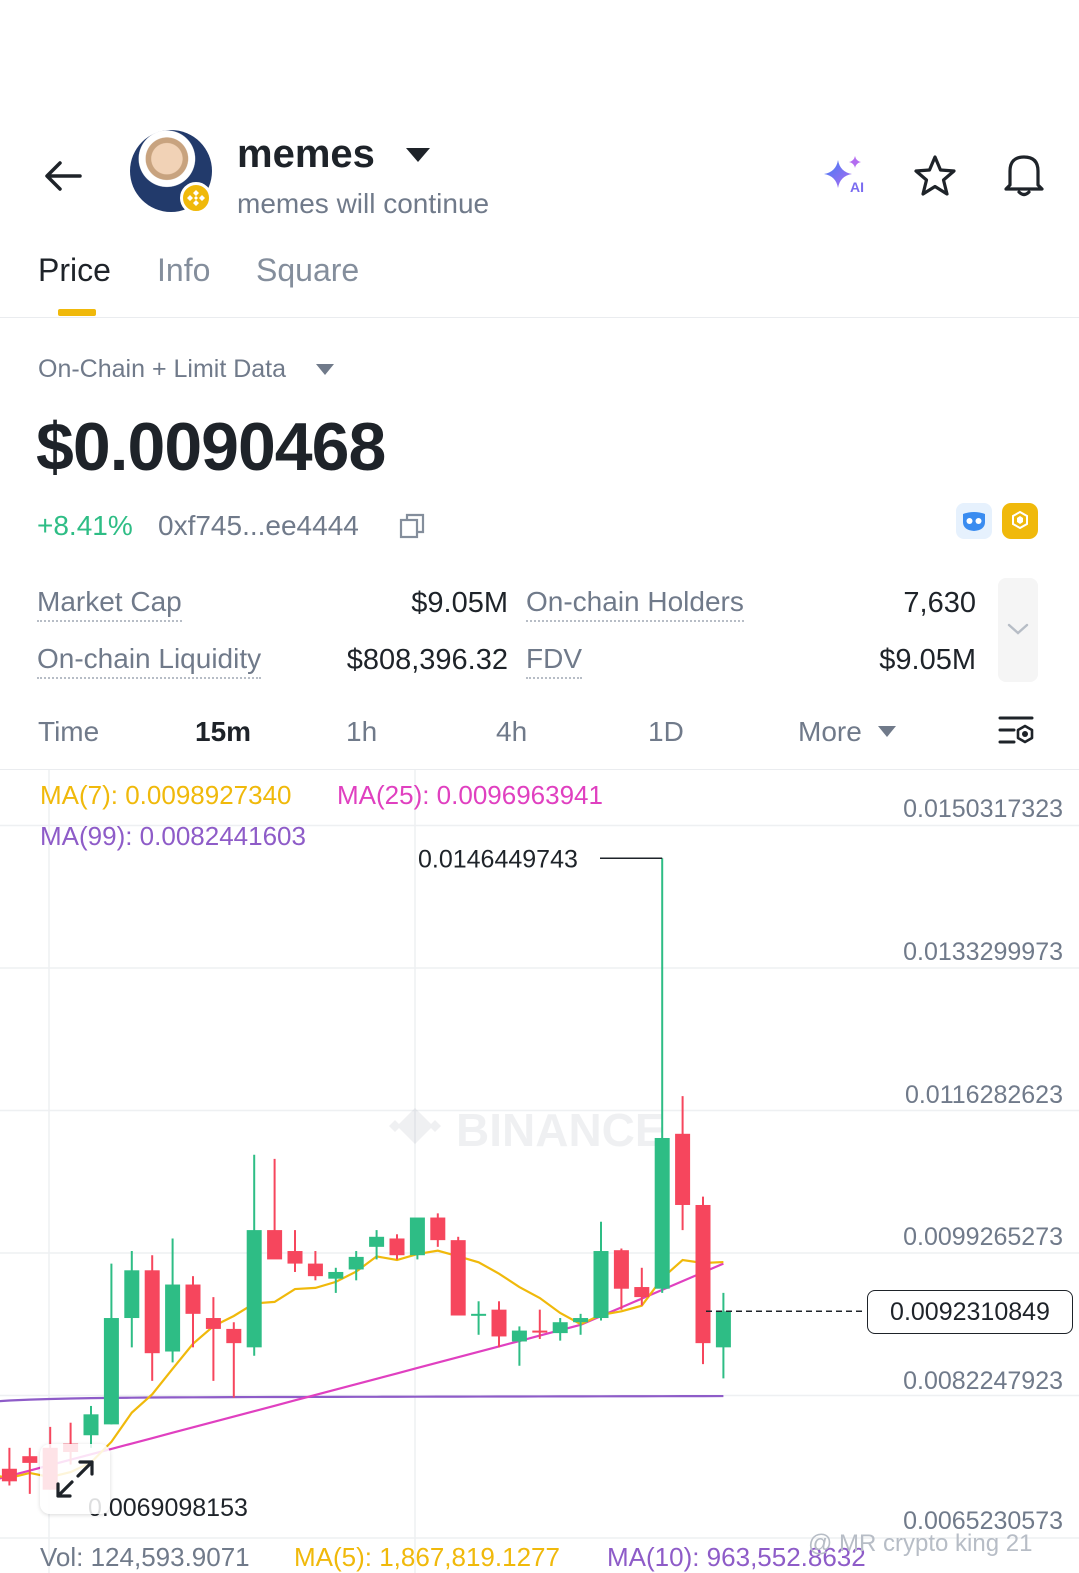 The height and width of the screenshot is (1573, 1079). What do you see at coordinates (857, 187) in the screenshot?
I see `svg-text: AI` at bounding box center [857, 187].